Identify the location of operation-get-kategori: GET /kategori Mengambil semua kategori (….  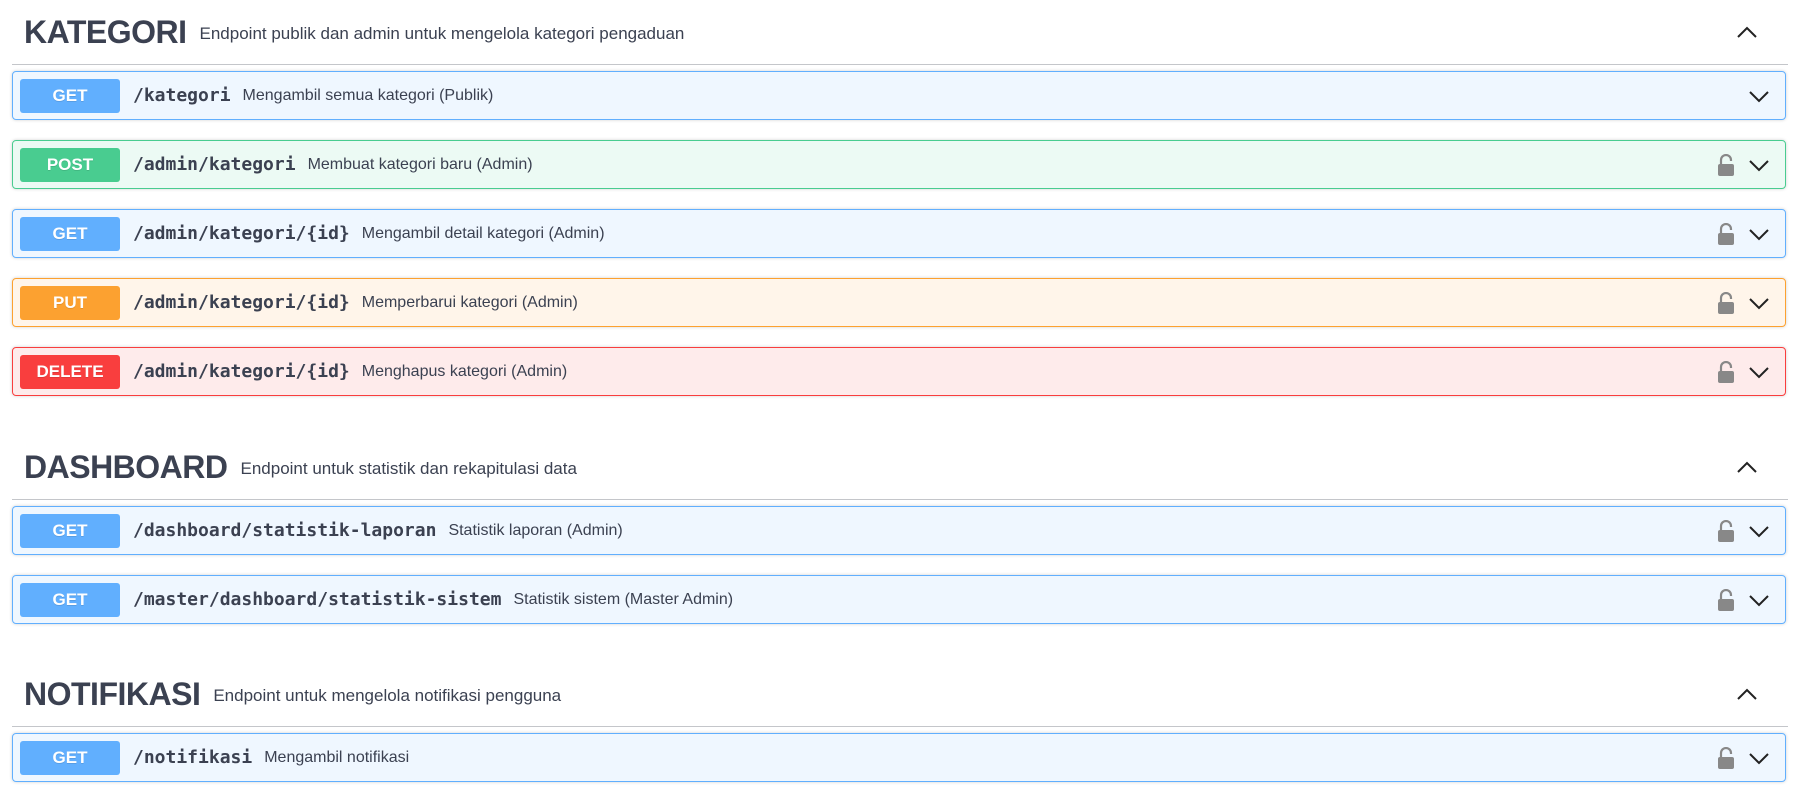
(899, 95).